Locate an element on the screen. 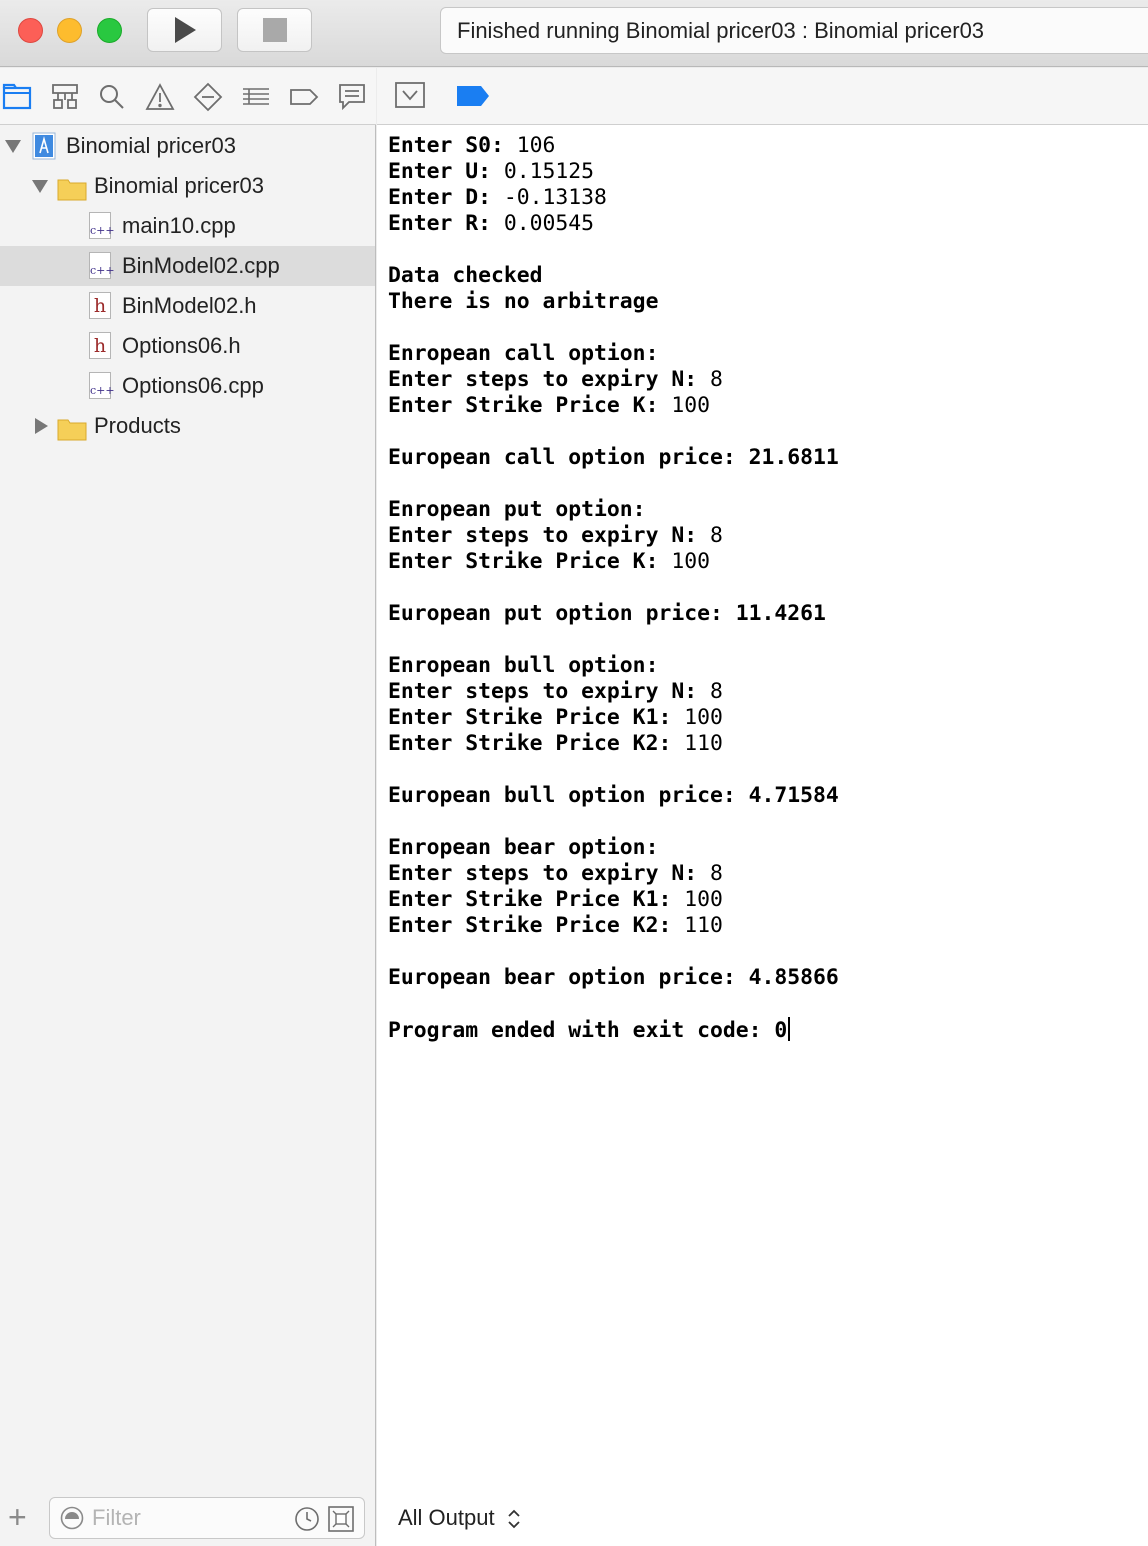  add-button: + is located at coordinates (17, 1517).